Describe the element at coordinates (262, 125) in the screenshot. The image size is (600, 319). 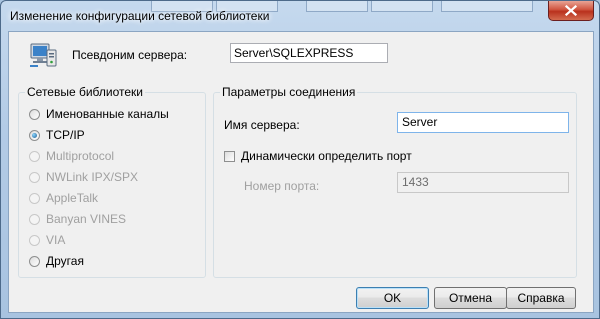
I see `server-name-label: Имя сервера:` at that location.